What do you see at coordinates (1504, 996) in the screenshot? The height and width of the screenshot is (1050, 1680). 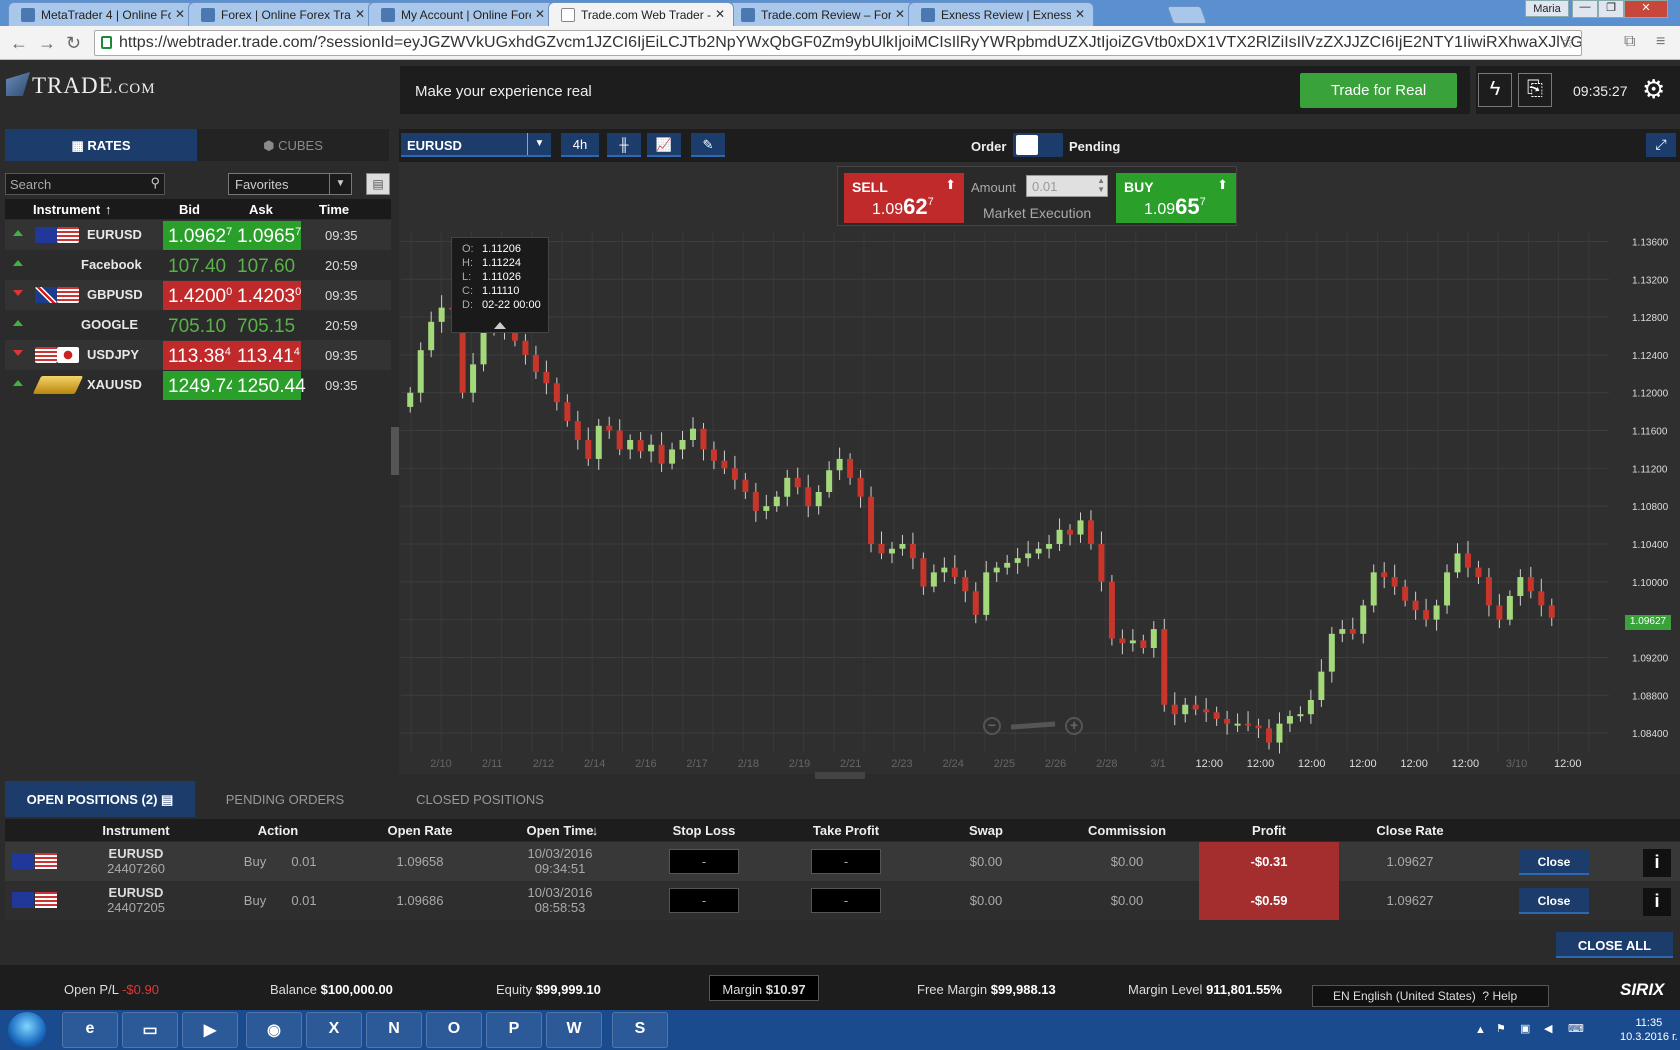 I see `help-link: Help` at bounding box center [1504, 996].